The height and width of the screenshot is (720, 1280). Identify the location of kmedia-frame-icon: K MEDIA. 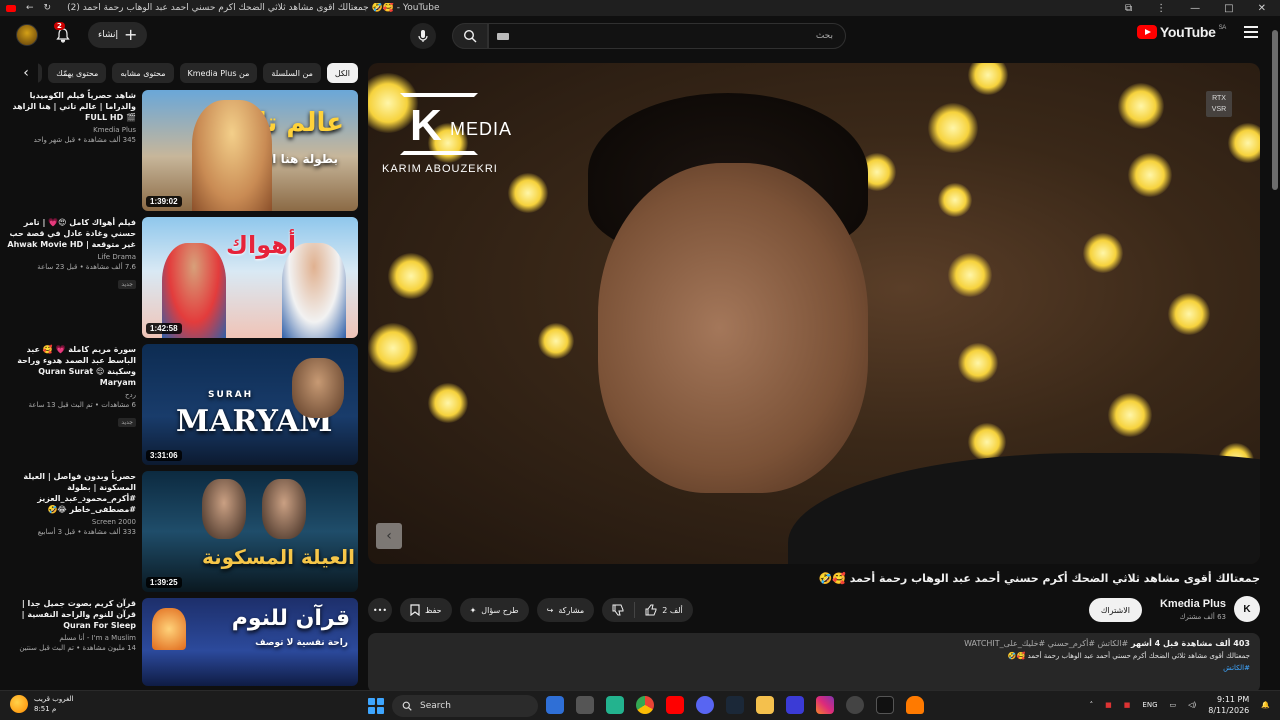
(455, 124).